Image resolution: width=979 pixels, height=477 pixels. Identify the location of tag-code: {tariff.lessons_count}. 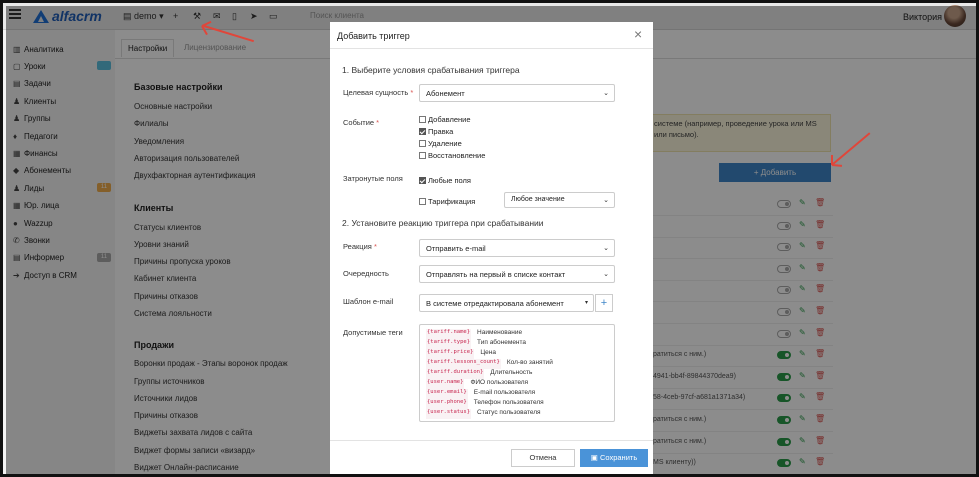
(463, 364).